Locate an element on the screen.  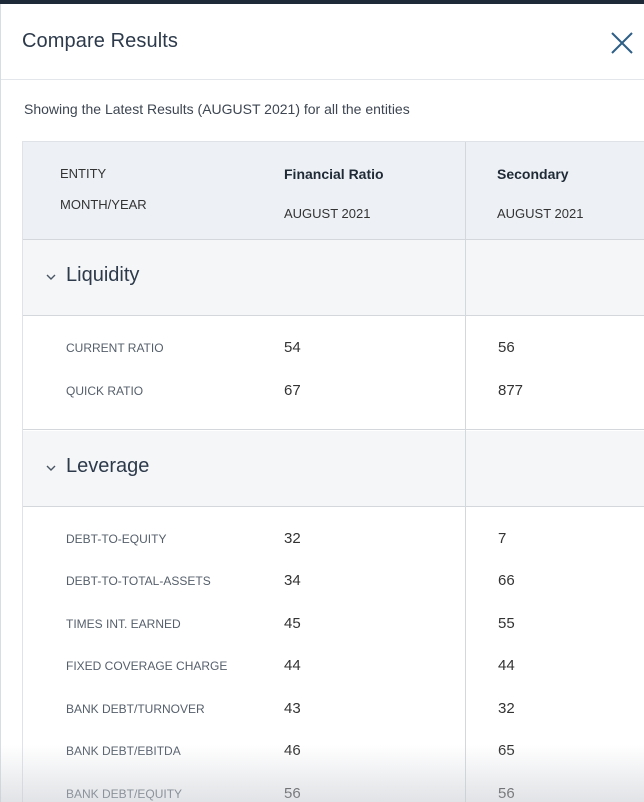
table-row: BANK DEBT/EQUITY 56 56 is located at coordinates (333, 788).